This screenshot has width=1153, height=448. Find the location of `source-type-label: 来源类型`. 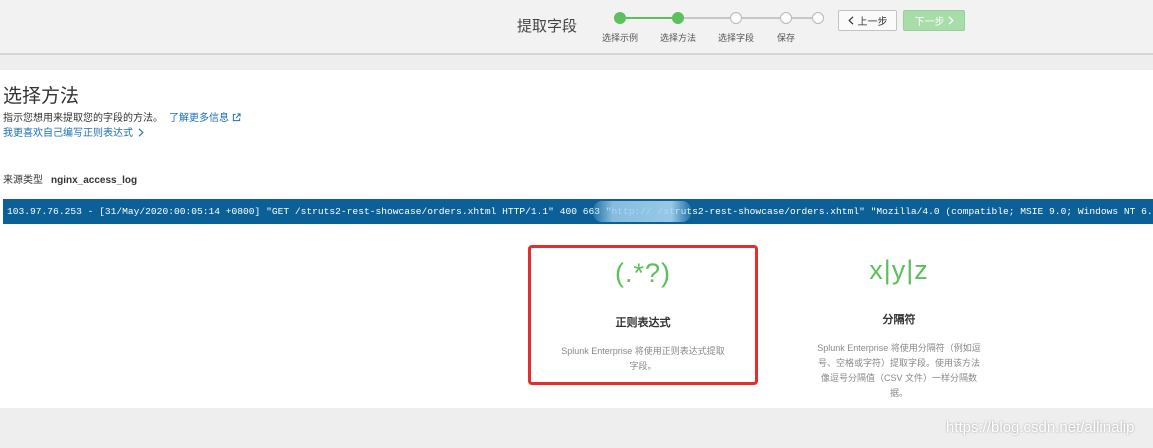

source-type-label: 来源类型 is located at coordinates (23, 180).